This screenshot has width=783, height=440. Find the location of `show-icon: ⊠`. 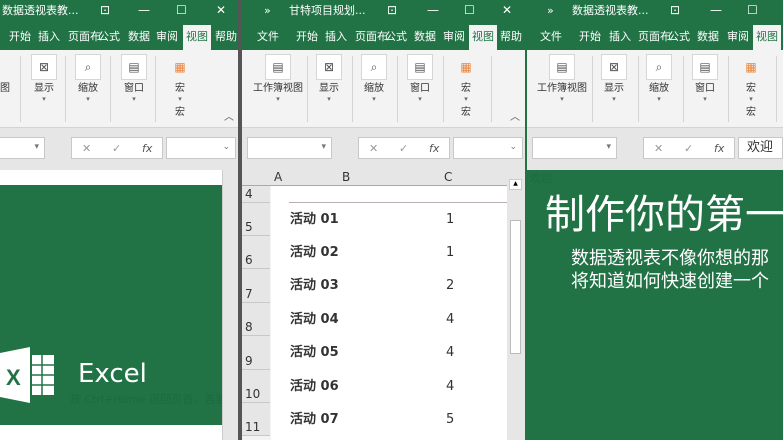

show-icon: ⊠ is located at coordinates (614, 67).